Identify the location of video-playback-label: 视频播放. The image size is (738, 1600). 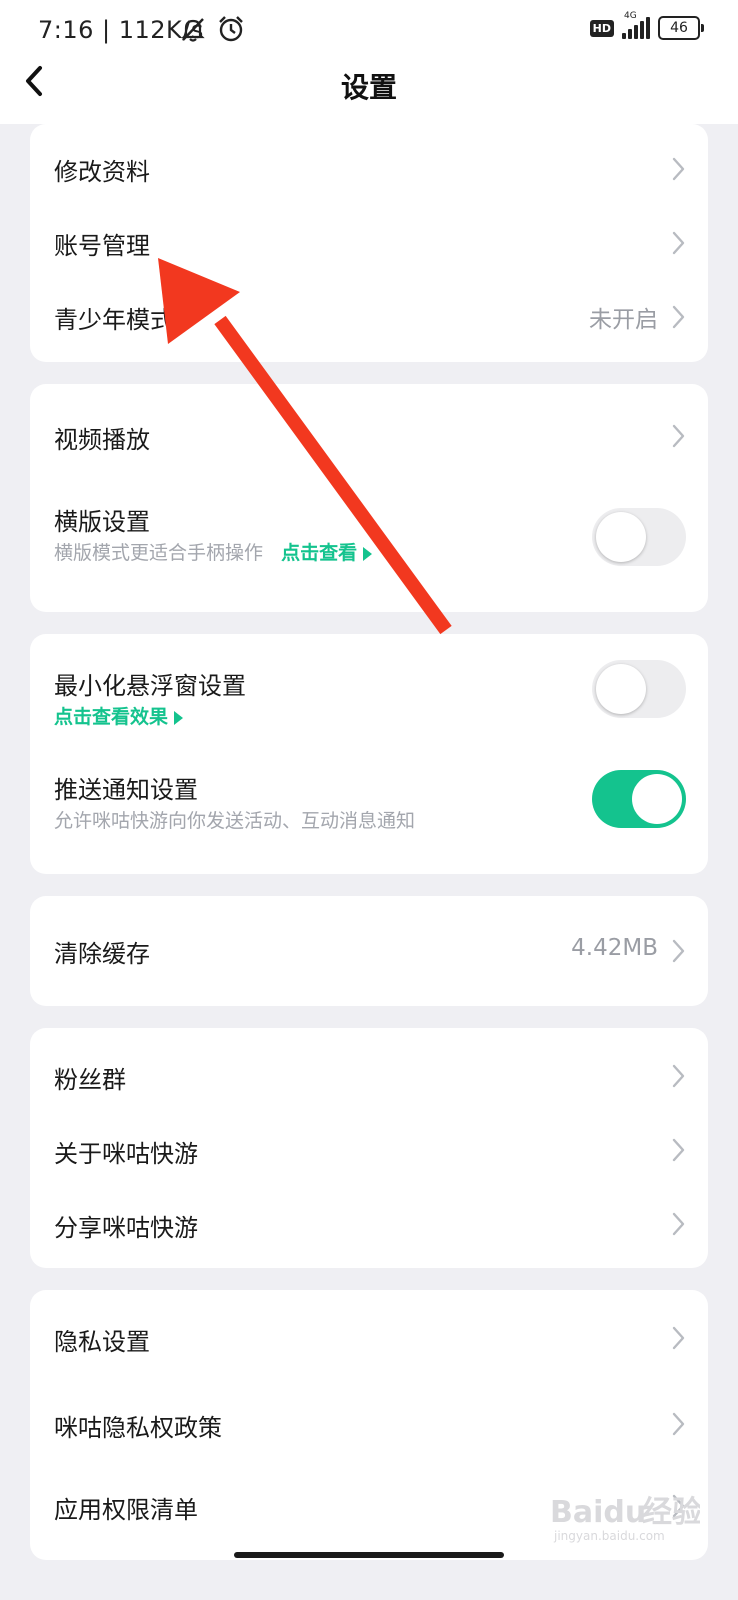
(102, 440).